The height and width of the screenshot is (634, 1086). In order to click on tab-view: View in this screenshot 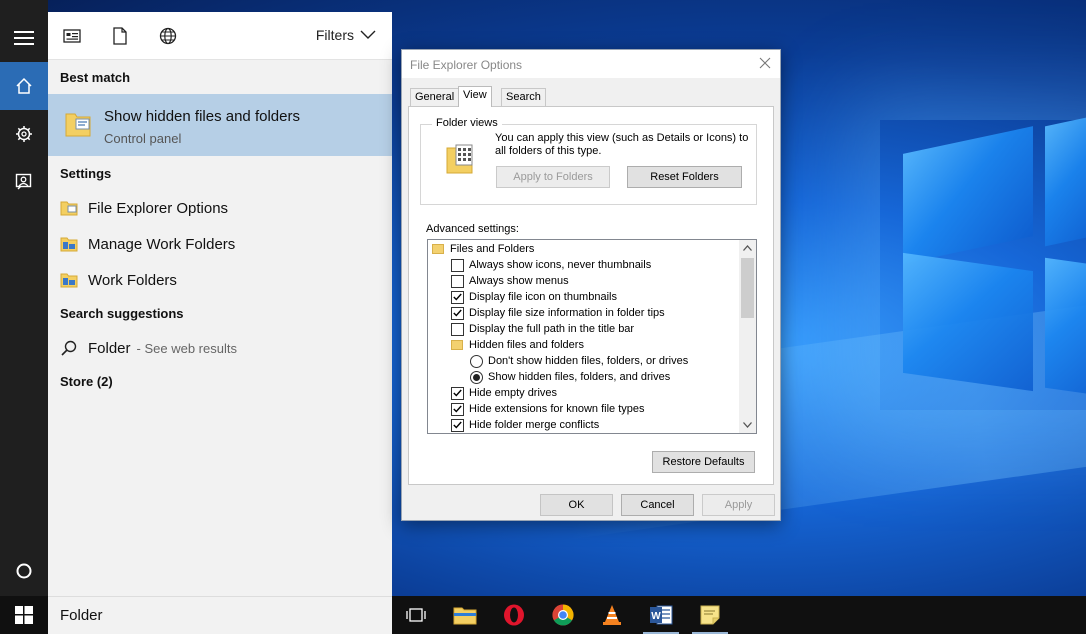, I will do `click(475, 96)`.